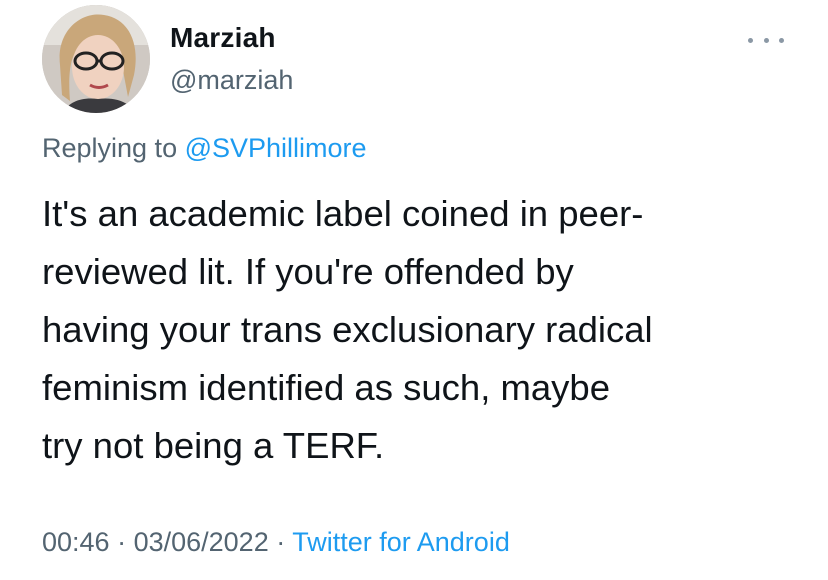 Image resolution: width=828 pixels, height=580 pixels. I want to click on tweet-source-link: Twitter for Android, so click(401, 542).